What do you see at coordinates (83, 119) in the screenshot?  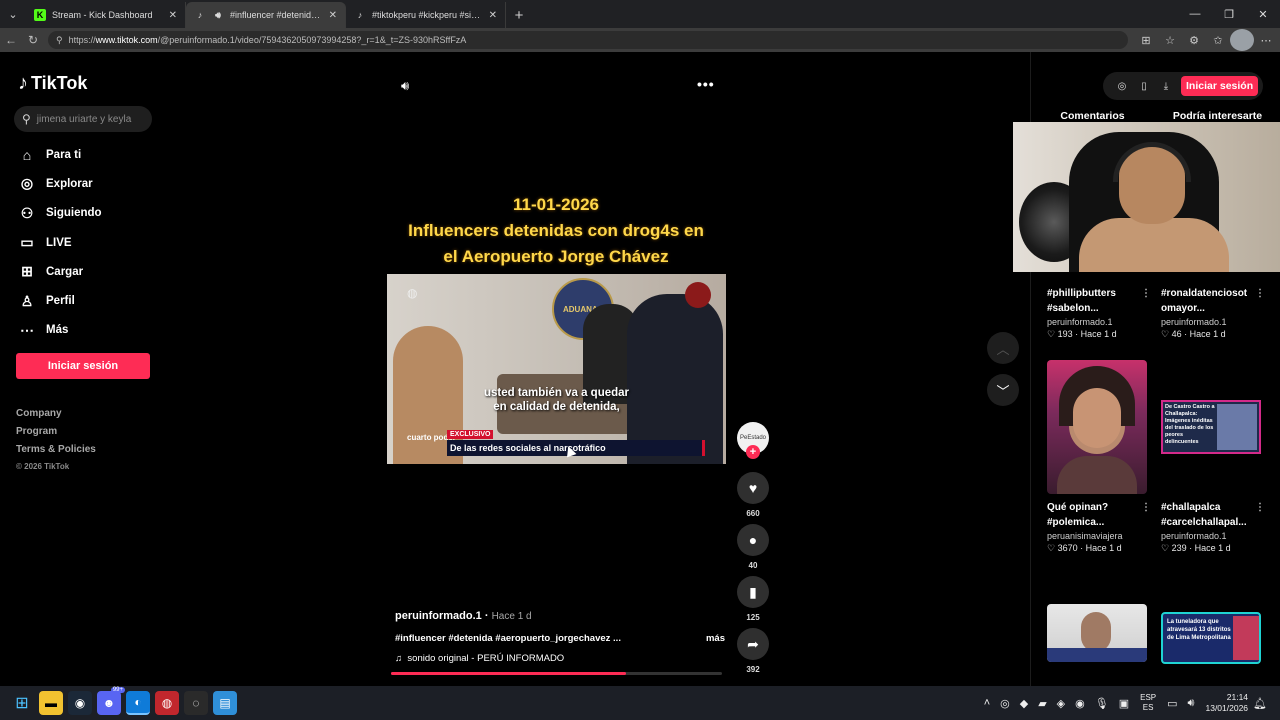 I see `search-input: ⚲ jimena uriarte y keyla` at bounding box center [83, 119].